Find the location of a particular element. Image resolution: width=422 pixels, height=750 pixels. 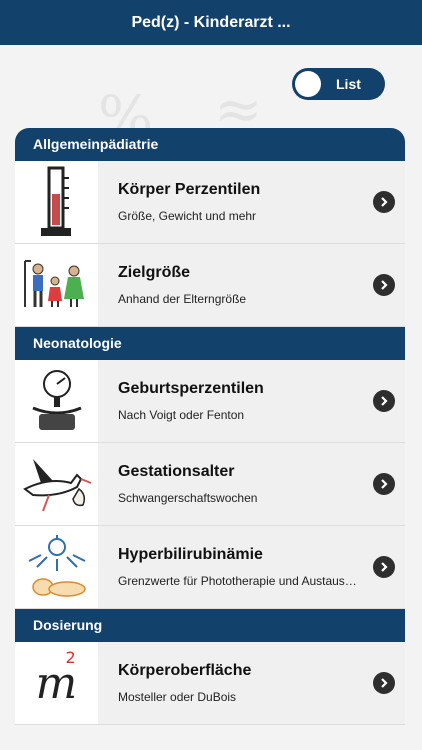

phototherapy-lamp-icon is located at coordinates (56, 567).